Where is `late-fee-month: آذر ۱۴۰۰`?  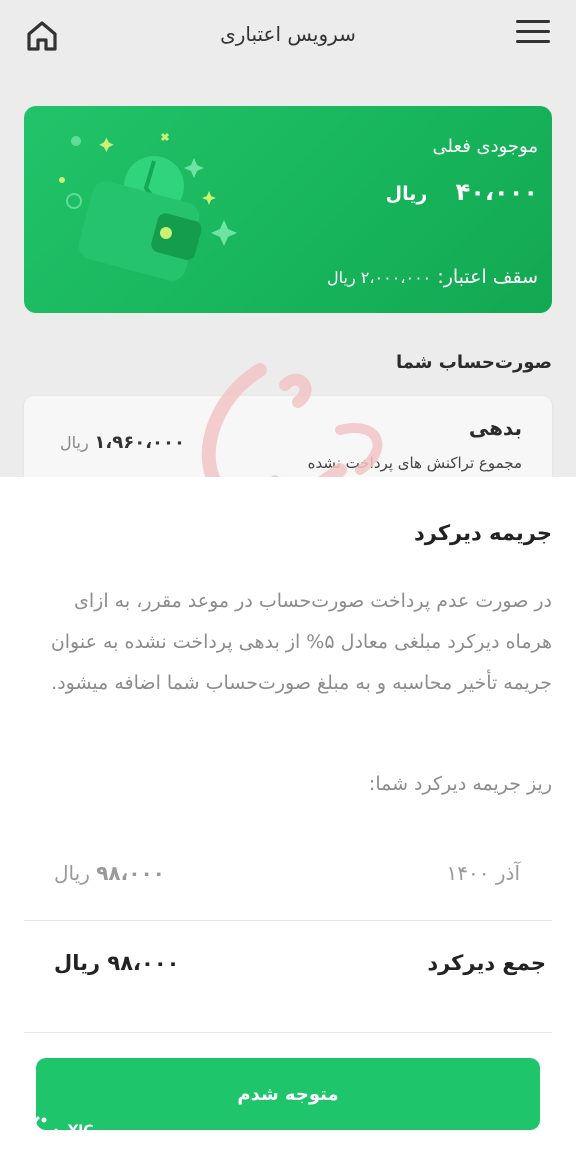 late-fee-month: آذر ۱۴۰۰ is located at coordinates (483, 873).